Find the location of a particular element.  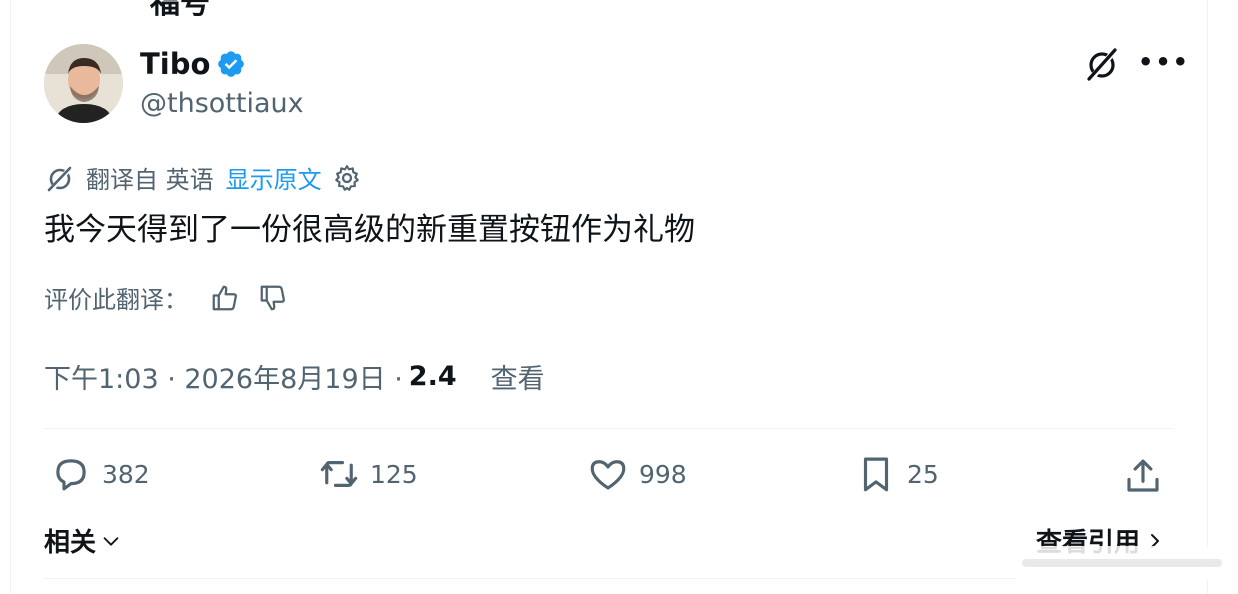

thumbs-down-icon is located at coordinates (273, 298).